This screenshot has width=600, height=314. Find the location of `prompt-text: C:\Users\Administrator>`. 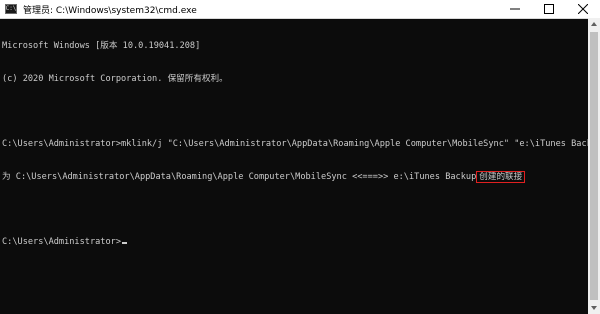

prompt-text: C:\Users\Administrator> is located at coordinates (61, 242).